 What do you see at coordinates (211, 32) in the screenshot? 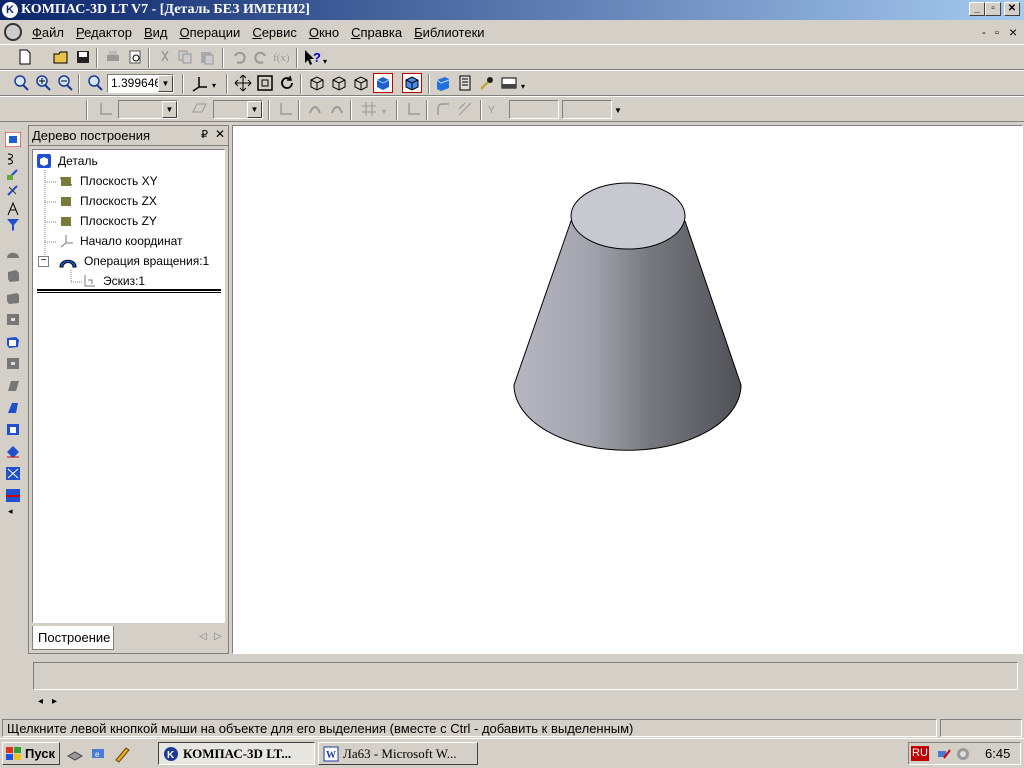
I see `menu-operations: Операции` at bounding box center [211, 32].